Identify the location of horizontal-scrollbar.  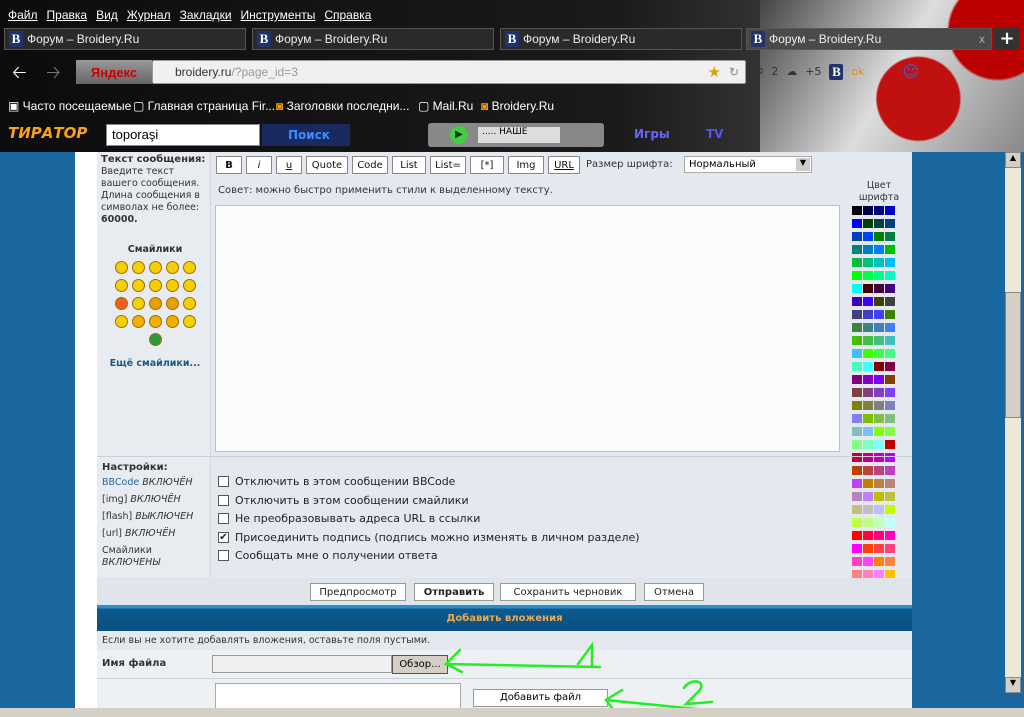
(512, 712).